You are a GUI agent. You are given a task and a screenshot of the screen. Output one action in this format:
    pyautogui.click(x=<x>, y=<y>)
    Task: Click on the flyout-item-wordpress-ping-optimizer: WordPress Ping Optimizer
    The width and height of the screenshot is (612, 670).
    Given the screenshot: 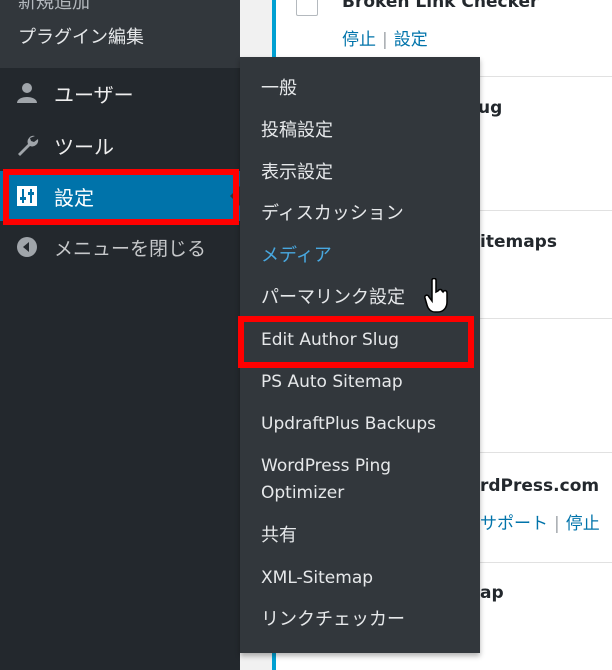 What is the action you would take?
    pyautogui.click(x=361, y=480)
    